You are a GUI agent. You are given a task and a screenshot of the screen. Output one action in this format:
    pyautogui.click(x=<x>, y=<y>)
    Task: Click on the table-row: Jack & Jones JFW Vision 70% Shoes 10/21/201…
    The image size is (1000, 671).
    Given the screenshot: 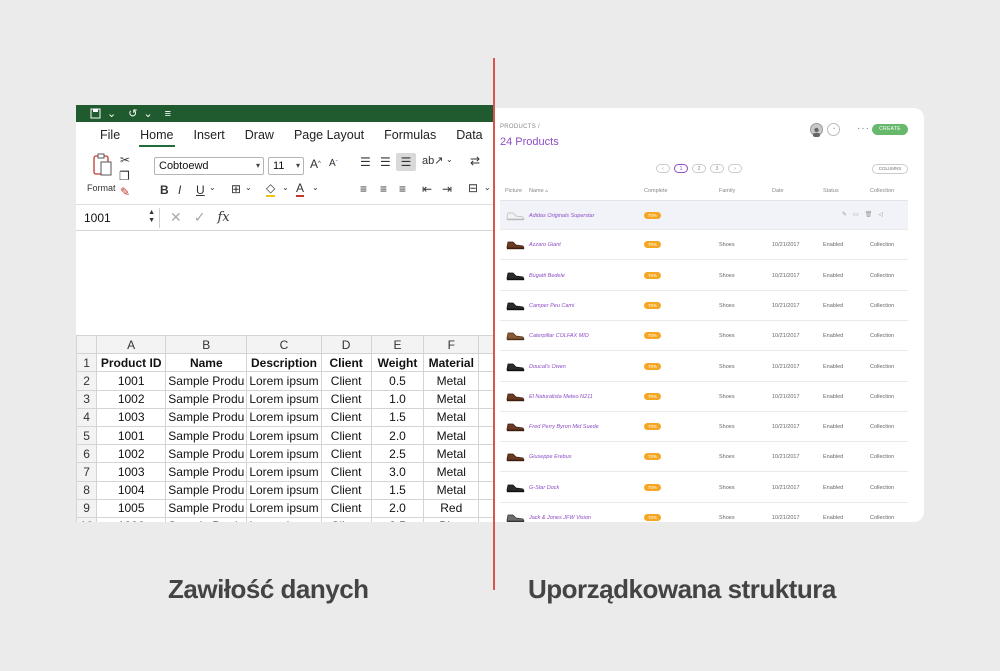 What is the action you would take?
    pyautogui.click(x=704, y=512)
    